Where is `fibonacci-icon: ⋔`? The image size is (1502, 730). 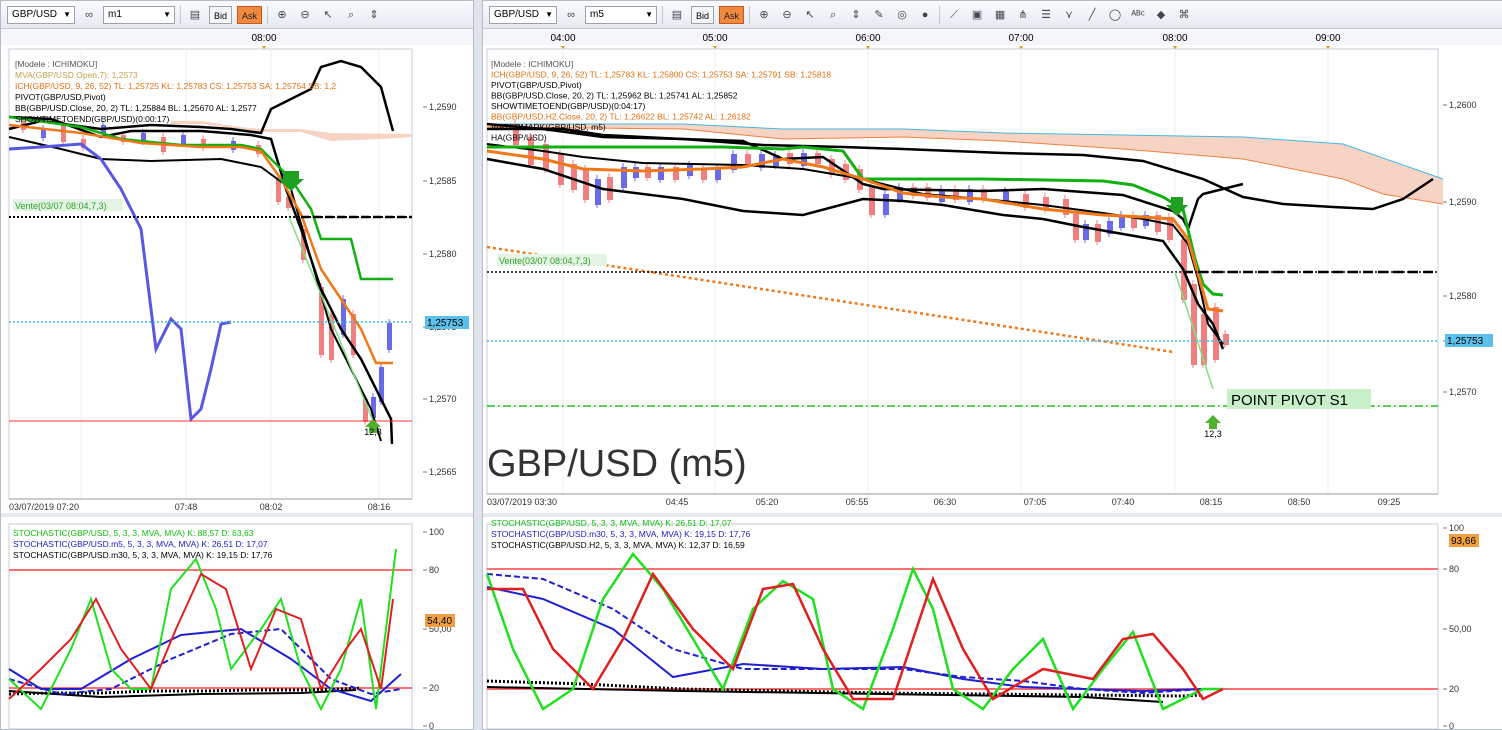
fibonacci-icon: ⋔ is located at coordinates (1023, 15).